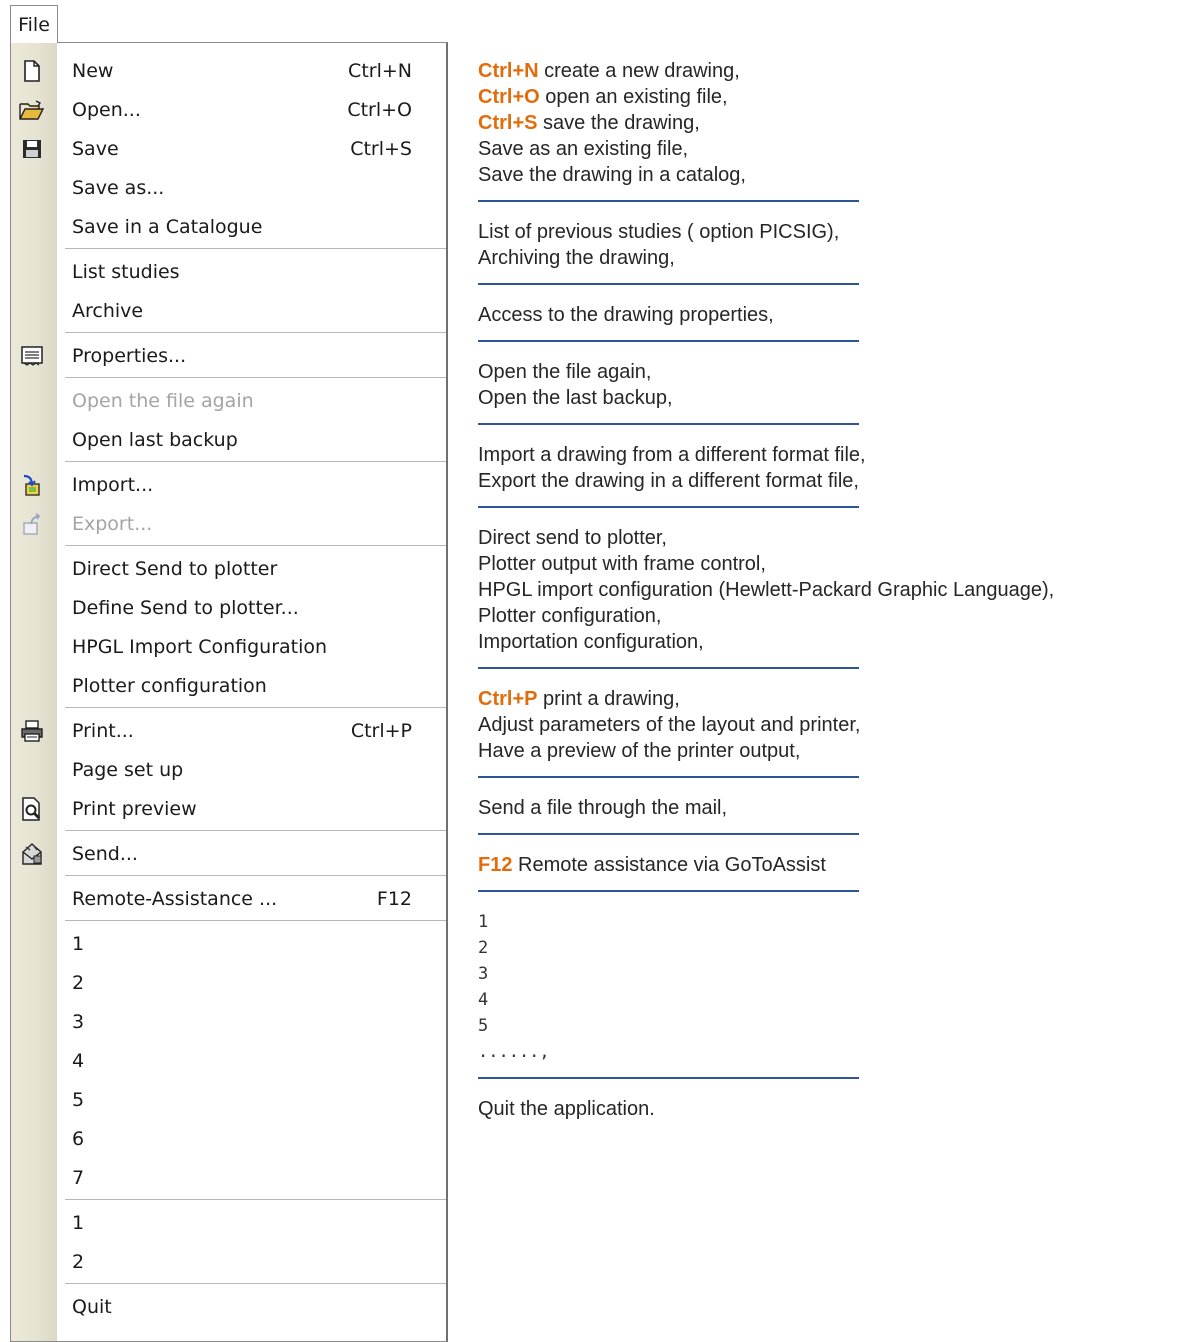 The width and height of the screenshot is (1204, 1342). I want to click on menu-item-print-16: Print... Ctrl+P, so click(228, 730).